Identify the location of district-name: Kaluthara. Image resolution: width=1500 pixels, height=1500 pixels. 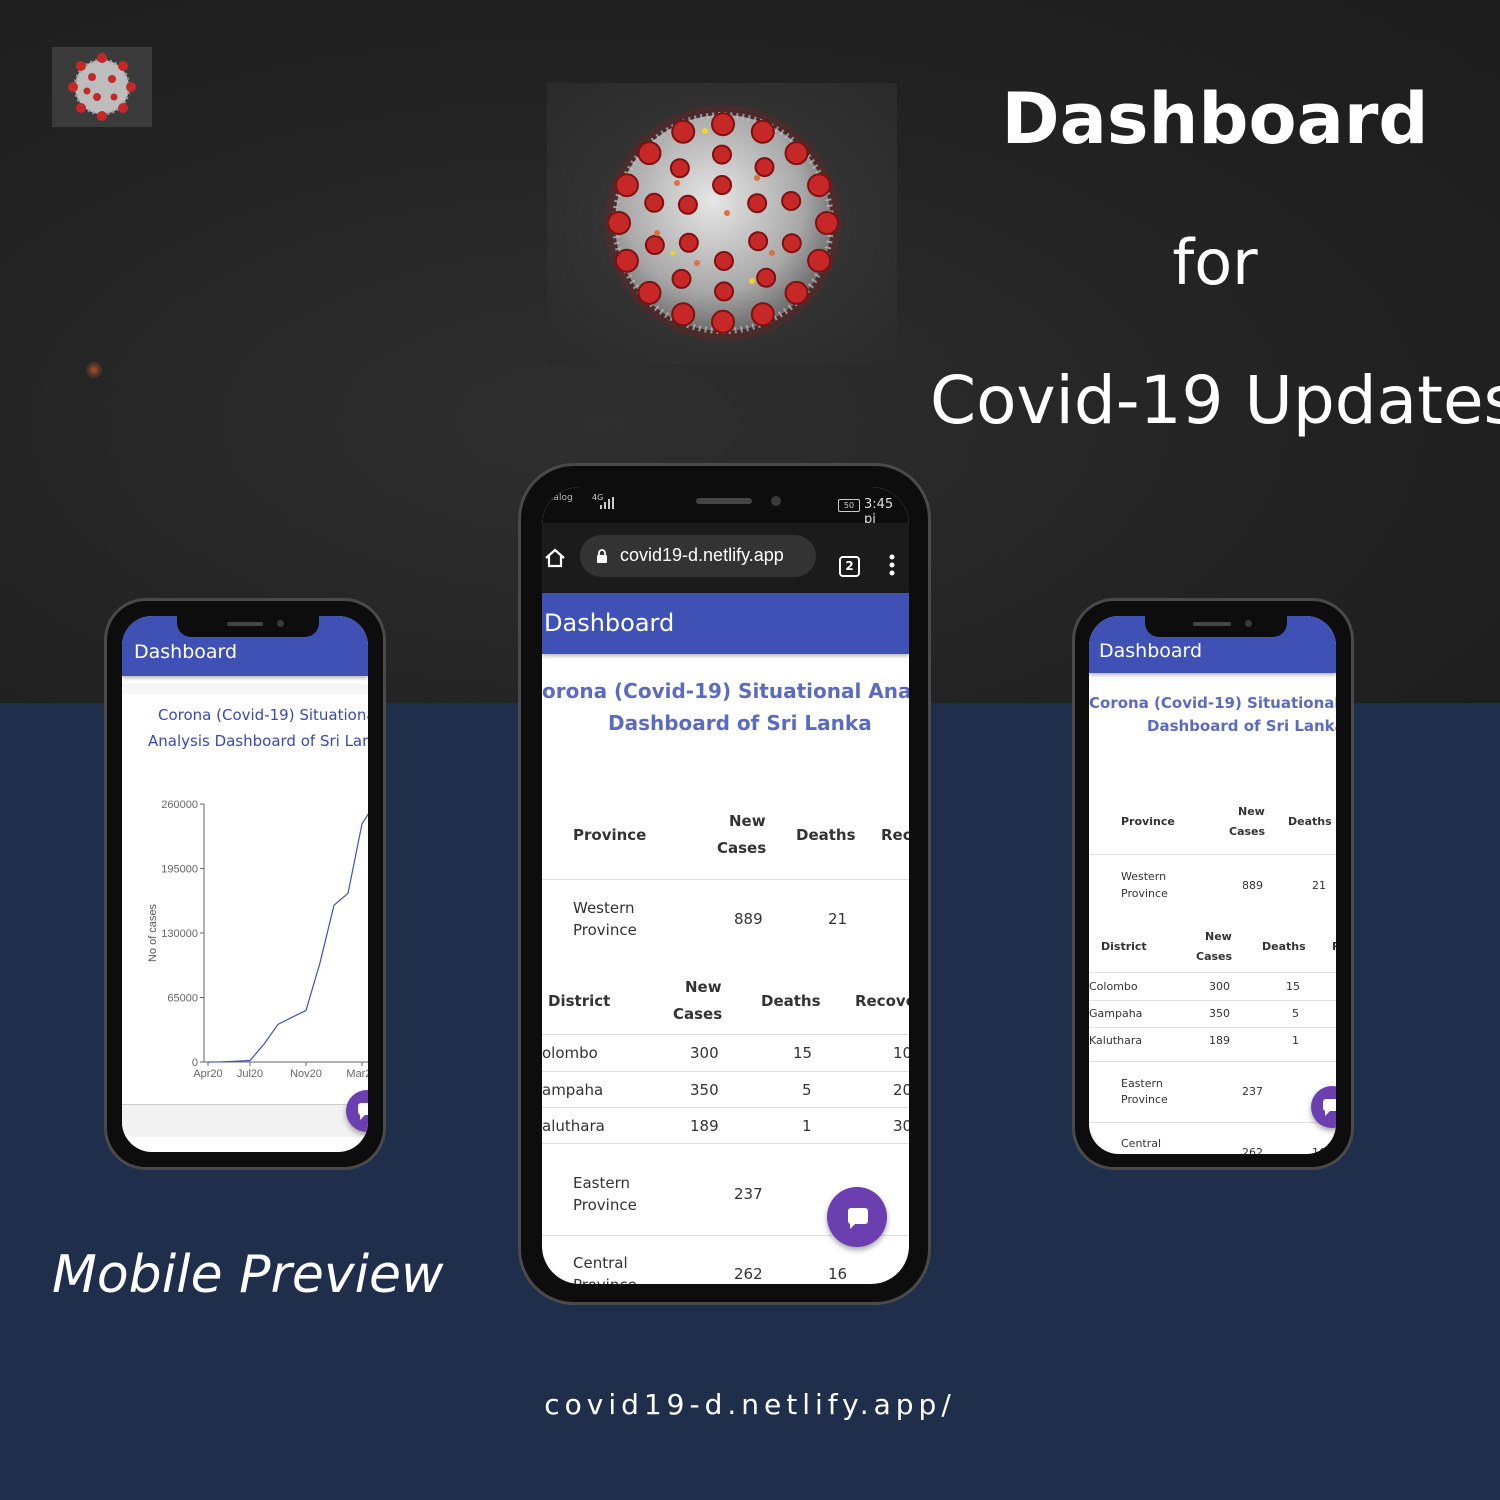
(1116, 1040).